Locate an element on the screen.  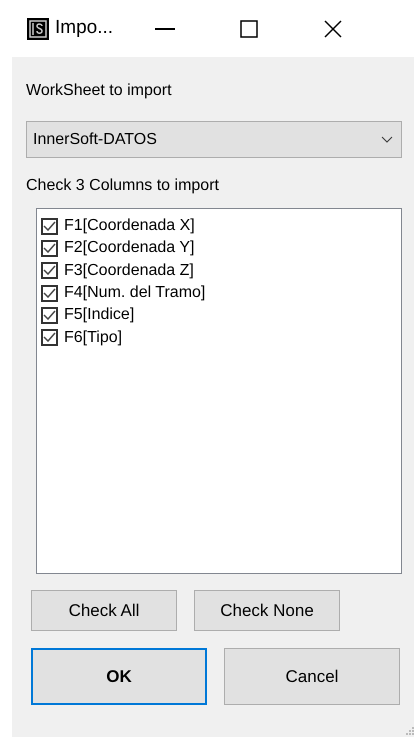
resize-grip-icon is located at coordinates (410, 731).